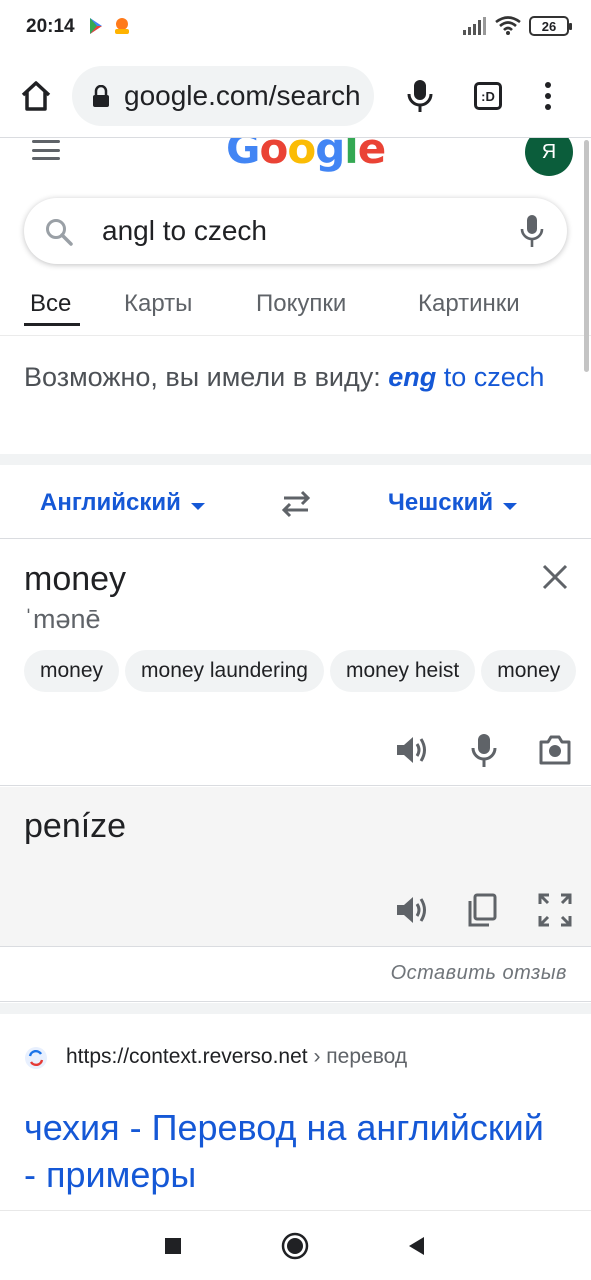 This screenshot has width=591, height=1280. I want to click on back-icon, so click(417, 1246).